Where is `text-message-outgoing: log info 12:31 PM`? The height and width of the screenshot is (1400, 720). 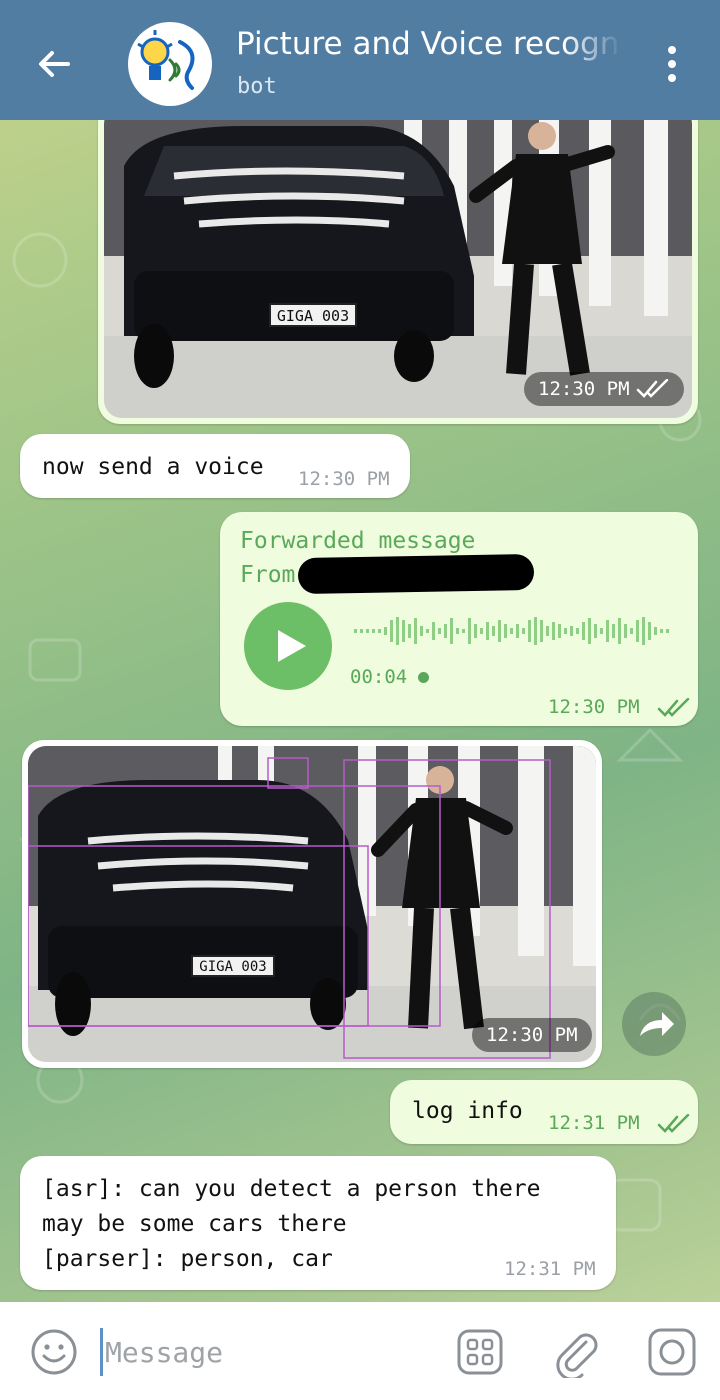 text-message-outgoing: log info 12:31 PM is located at coordinates (544, 1112).